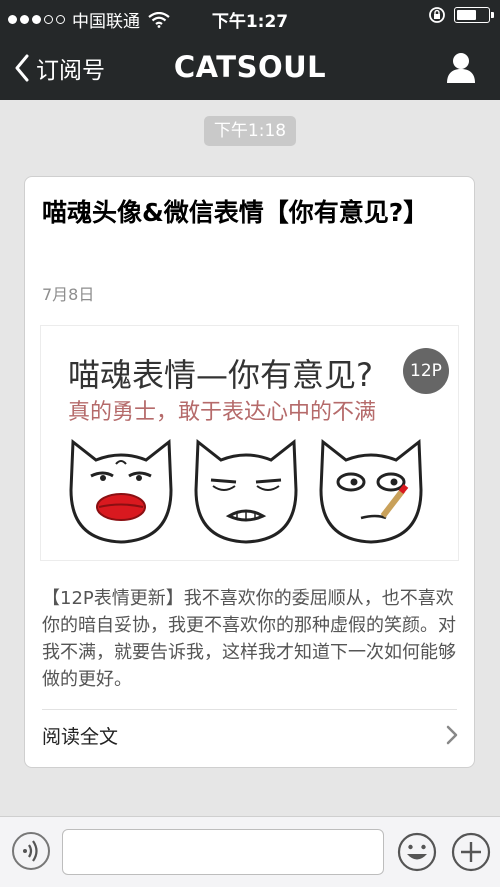 This screenshot has width=500, height=887. I want to click on rotation-lock-icon, so click(437, 15).